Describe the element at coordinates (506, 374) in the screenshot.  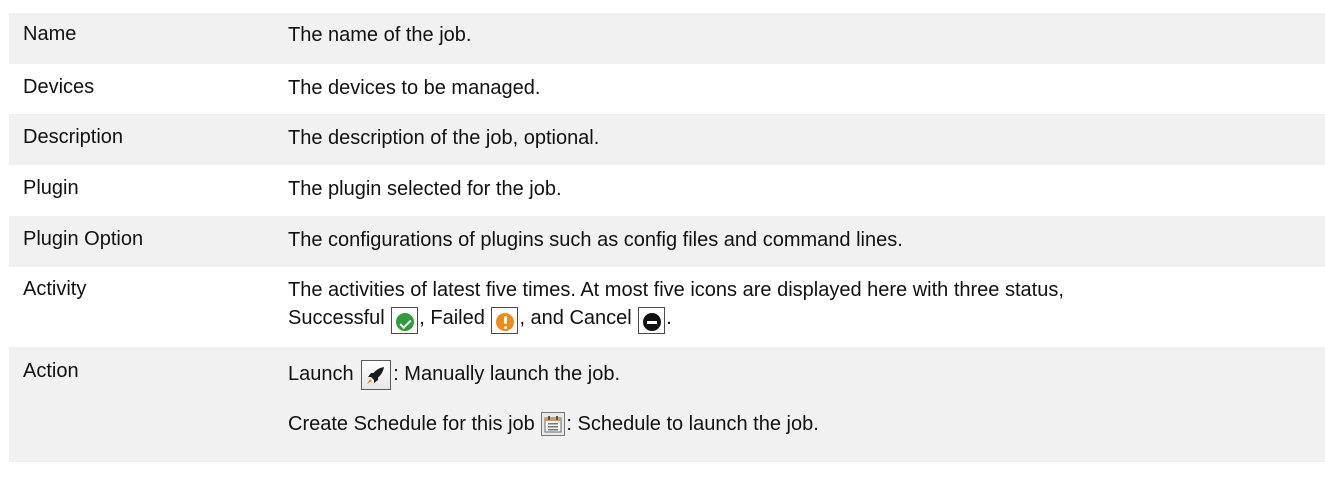
I see `launch-description: : Manually launch the job.` at that location.